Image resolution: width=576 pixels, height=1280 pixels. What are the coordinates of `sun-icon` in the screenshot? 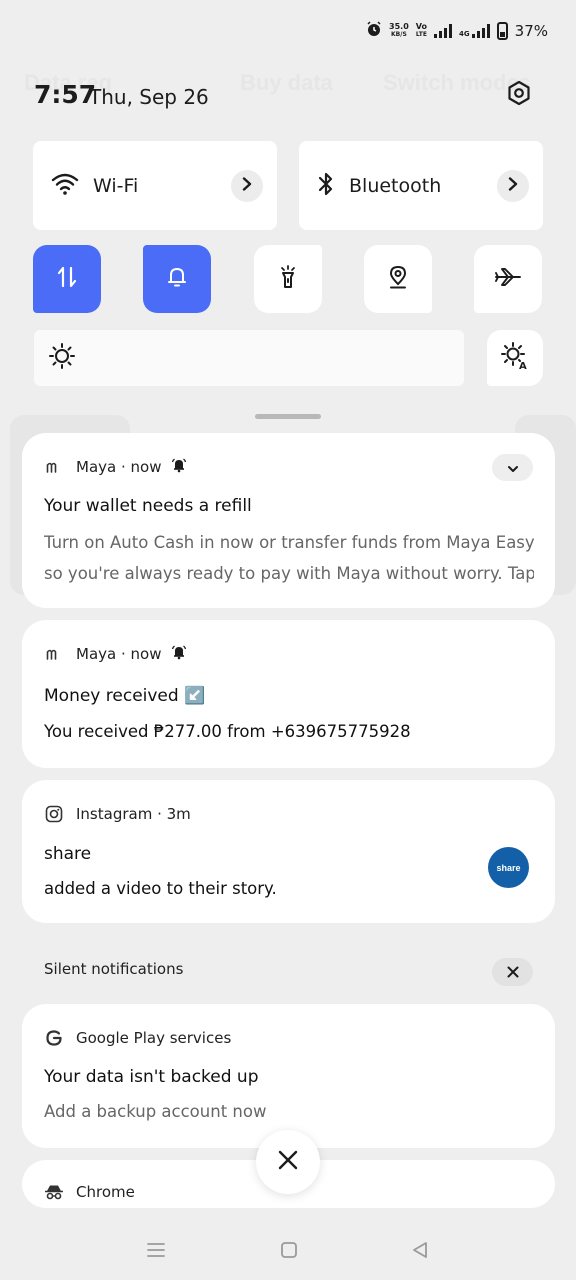 It's located at (62, 358).